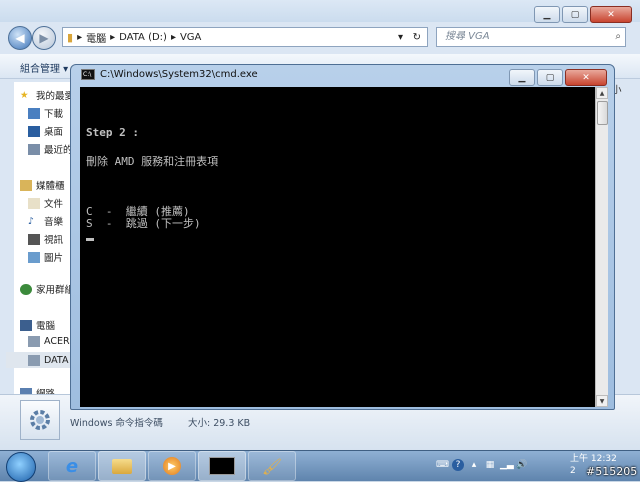 The image size is (640, 482). I want to click on taskbar-cmd-button, so click(222, 466).